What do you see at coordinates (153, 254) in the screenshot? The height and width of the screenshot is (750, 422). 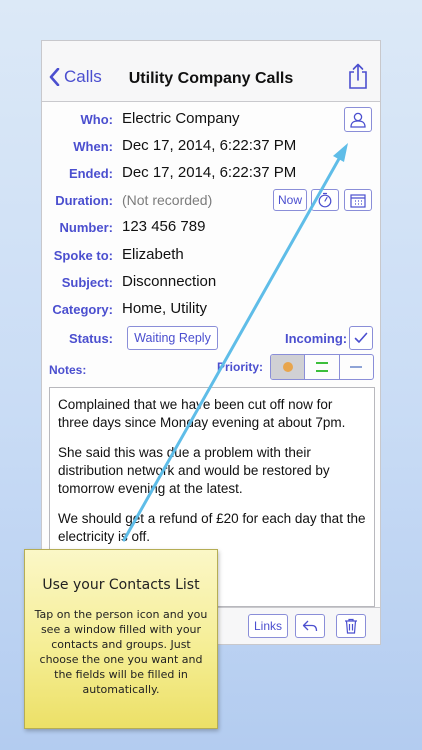 I see `spoke-to-value: Elizabeth` at bounding box center [153, 254].